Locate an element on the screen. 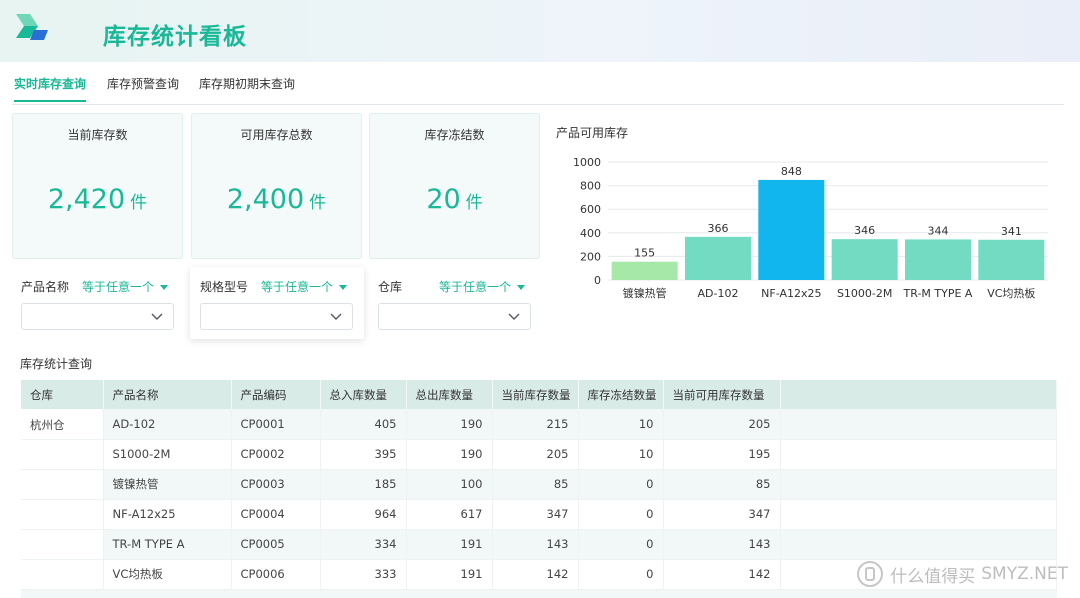 Image resolution: width=1080 pixels, height=598 pixels. total-in-cell: 964 is located at coordinates (363, 514).